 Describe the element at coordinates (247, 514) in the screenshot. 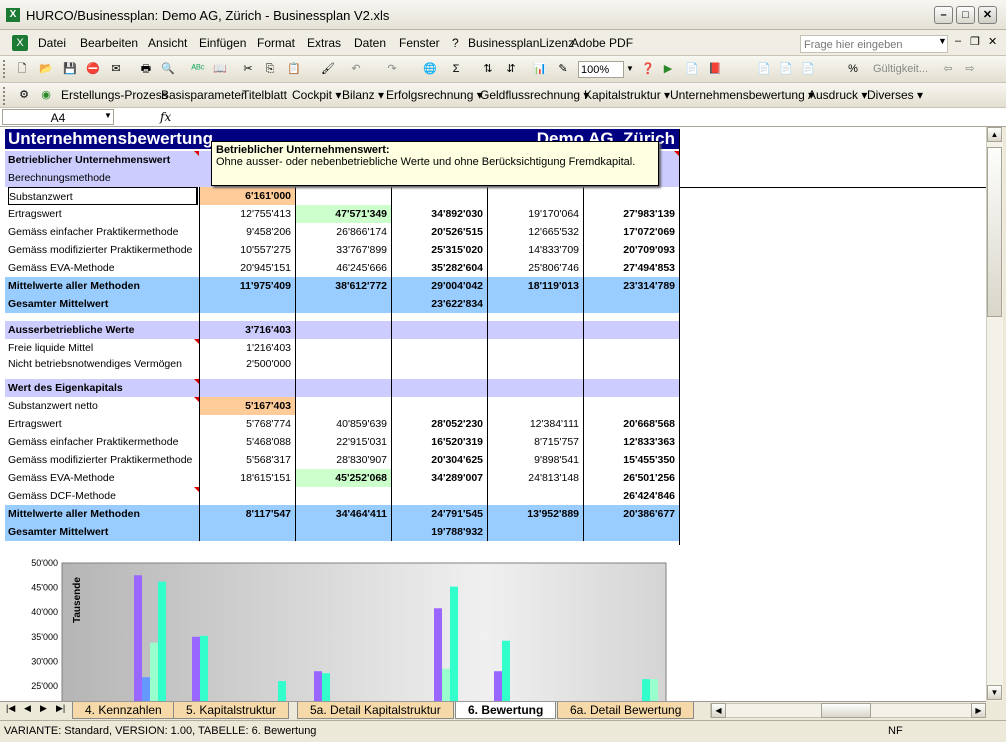

I see `value-cell: 8'117'547` at that location.